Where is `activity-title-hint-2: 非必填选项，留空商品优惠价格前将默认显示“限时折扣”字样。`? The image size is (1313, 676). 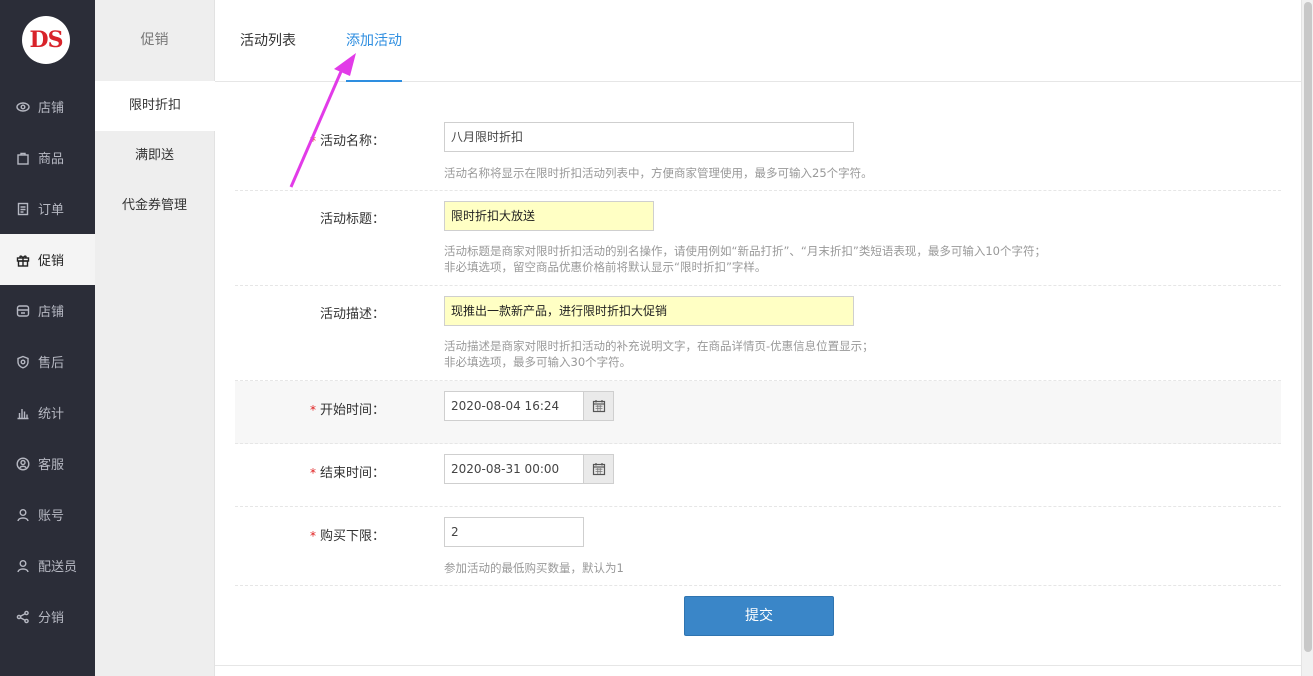
activity-title-hint-2: 非必填选项，留空商品优惠价格前将默认显示“限时折扣”字样。 is located at coordinates (605, 267).